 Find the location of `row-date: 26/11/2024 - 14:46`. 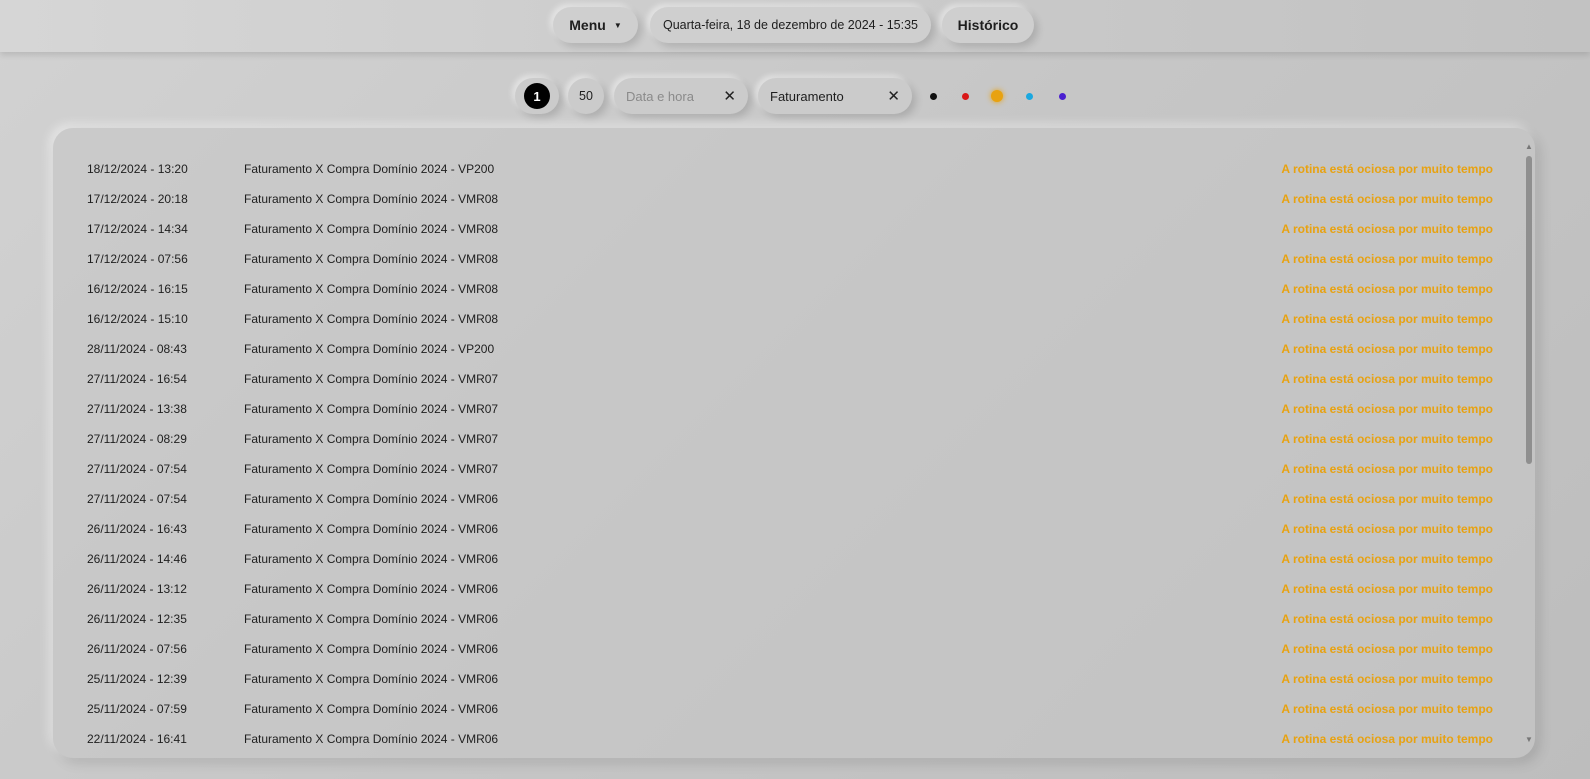

row-date: 26/11/2024 - 14:46 is located at coordinates (137, 559).